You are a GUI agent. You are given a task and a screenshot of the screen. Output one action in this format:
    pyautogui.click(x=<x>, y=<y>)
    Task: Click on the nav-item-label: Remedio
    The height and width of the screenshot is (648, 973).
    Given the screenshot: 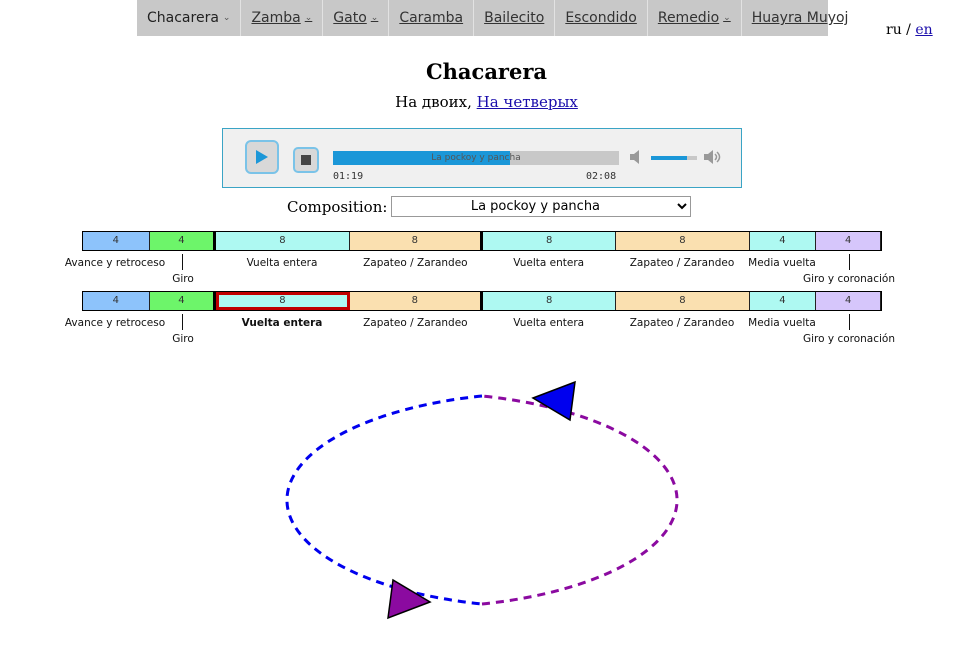 What is the action you would take?
    pyautogui.click(x=688, y=18)
    